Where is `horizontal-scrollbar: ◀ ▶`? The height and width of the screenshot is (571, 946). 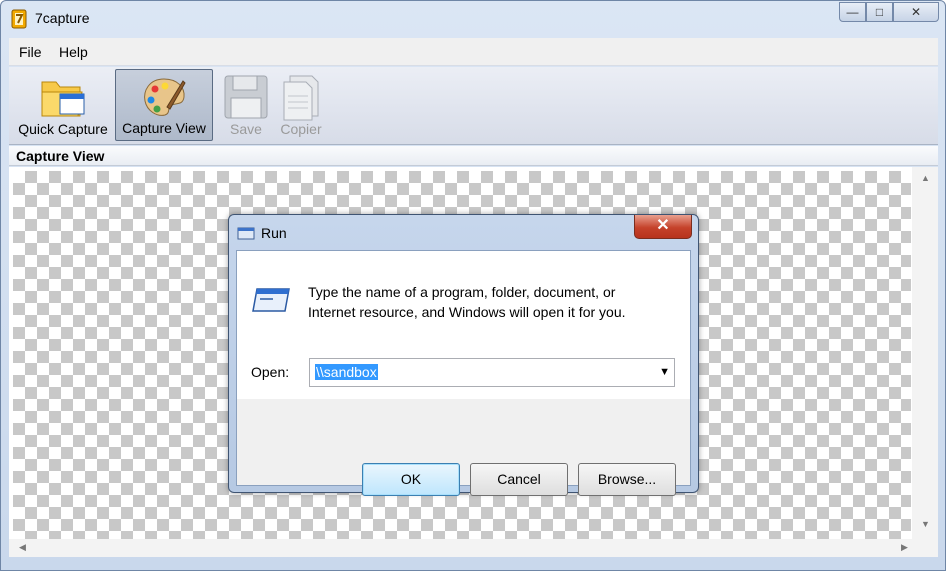
horizontal-scrollbar: ◀ ▶ is located at coordinates (473, 548).